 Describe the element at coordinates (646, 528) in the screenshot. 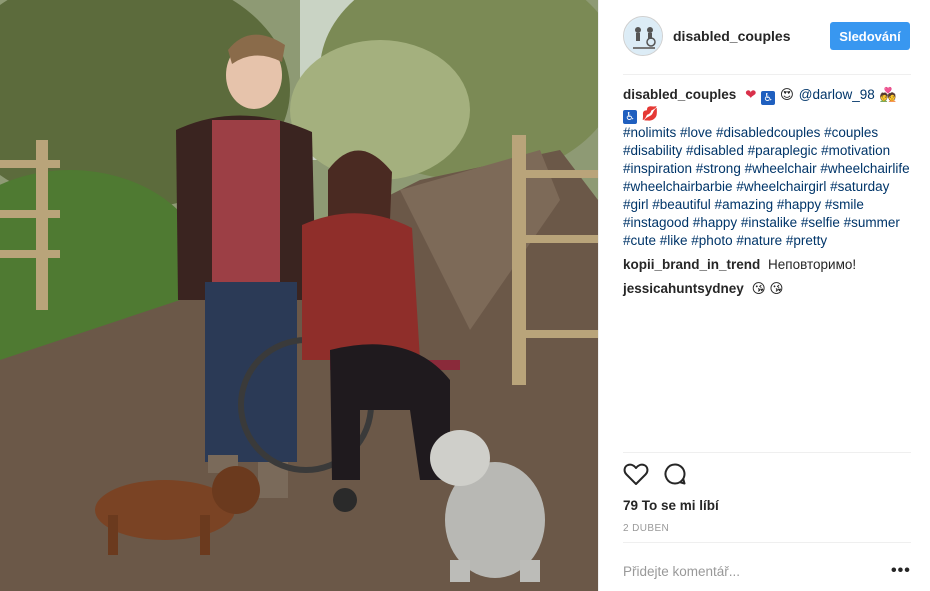

I see `post-date: 2 DUBEN` at that location.